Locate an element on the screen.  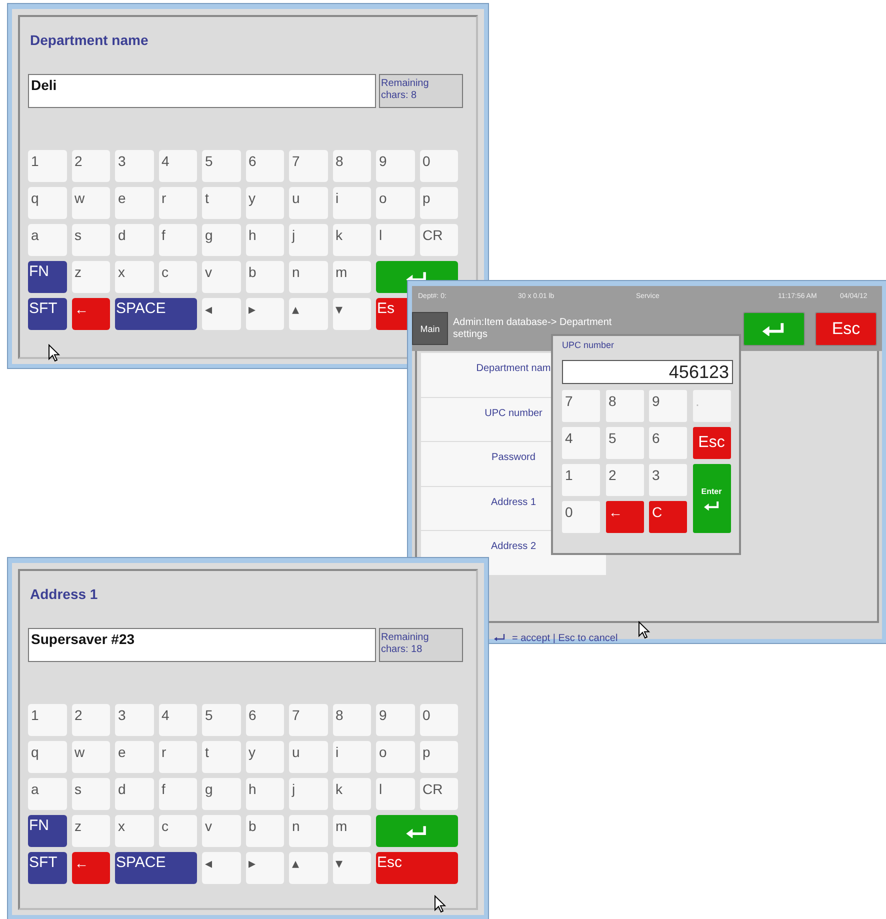
keypad-key: 3 is located at coordinates (668, 480).